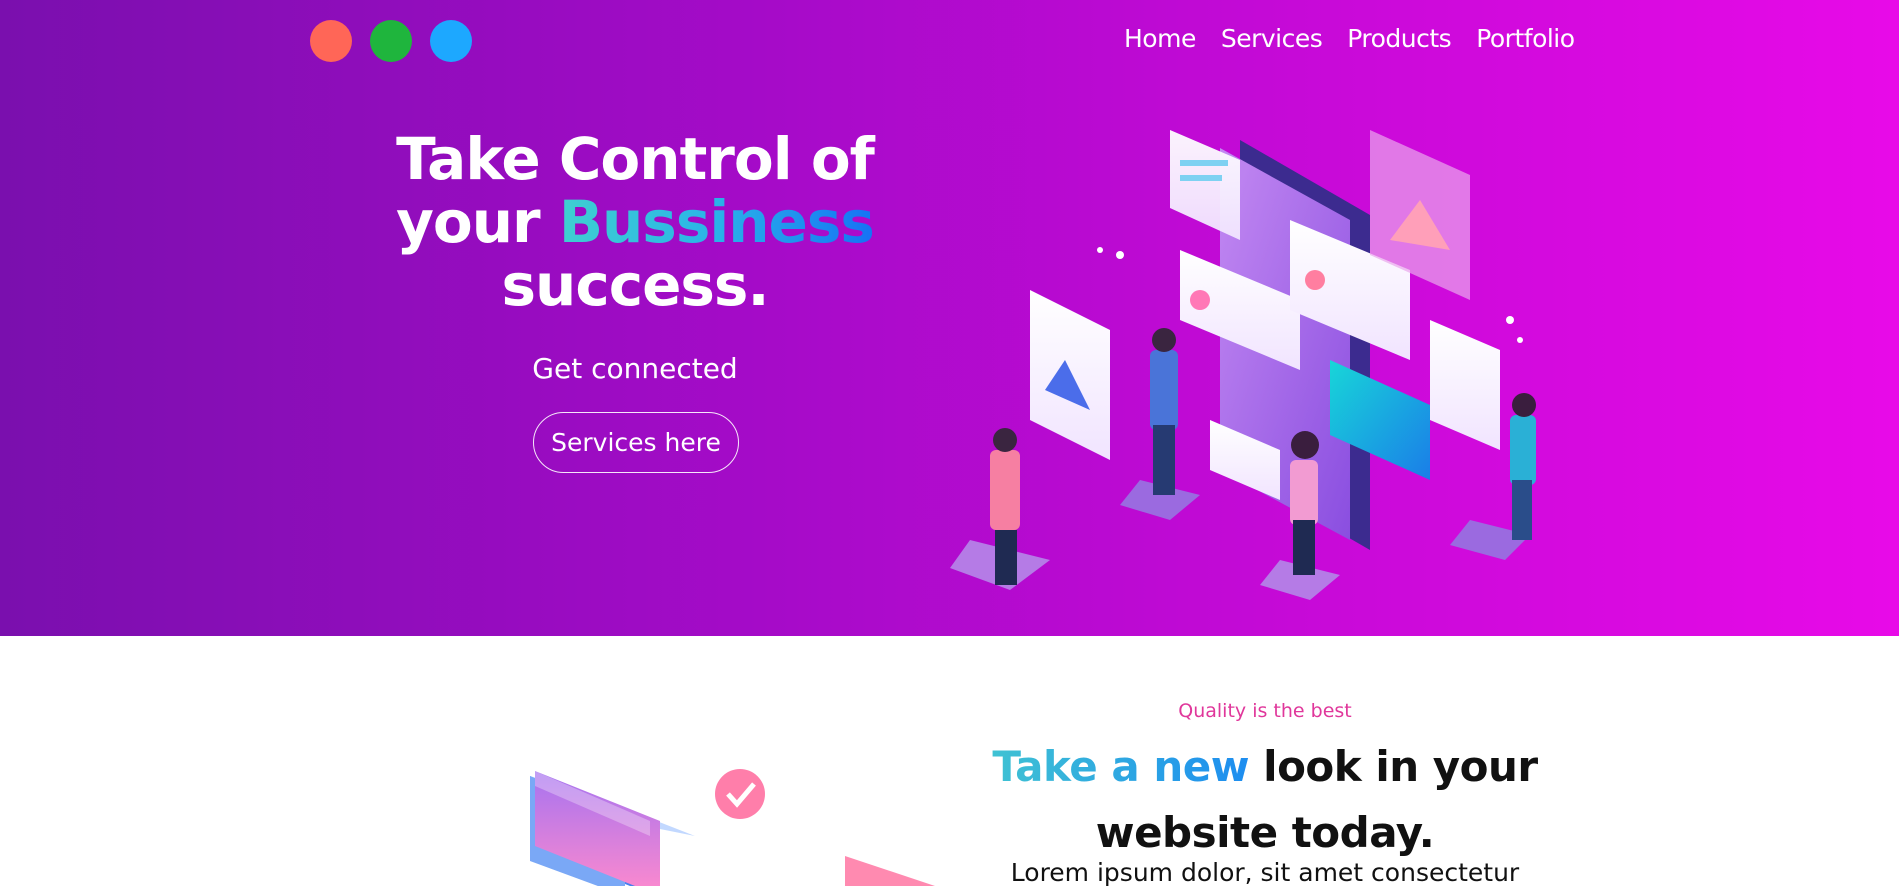  What do you see at coordinates (1265, 711) in the screenshot?
I see `section-eyebrow: Quality is the best` at bounding box center [1265, 711].